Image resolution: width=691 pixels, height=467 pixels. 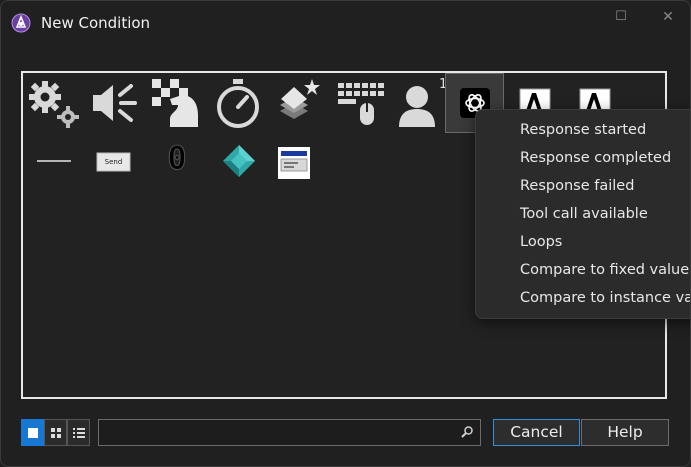 I want to click on app-logo-icon, so click(x=21, y=23).